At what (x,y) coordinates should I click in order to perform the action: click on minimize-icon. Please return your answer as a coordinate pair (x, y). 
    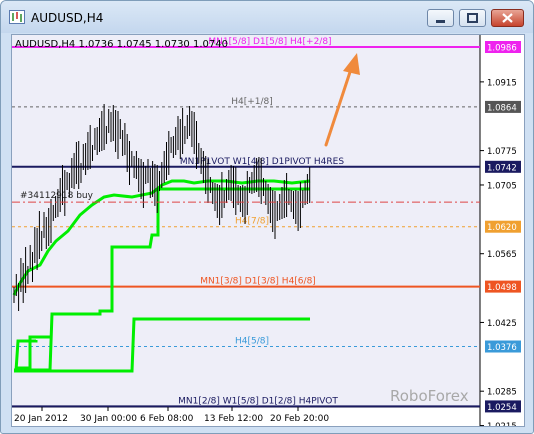
    Looking at the image, I should click on (440, 21).